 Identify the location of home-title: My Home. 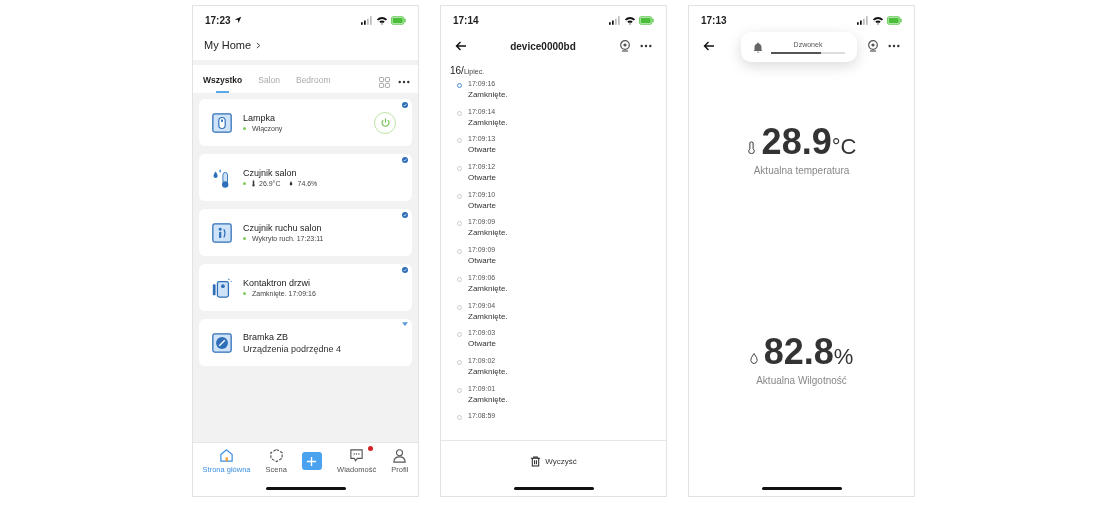
(228, 45).